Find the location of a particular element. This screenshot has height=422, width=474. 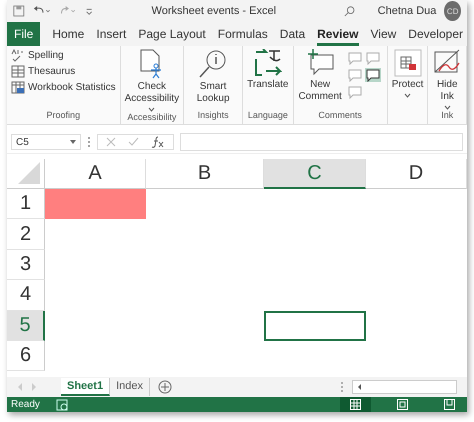

ribbon-command: Translate is located at coordinates (267, 85).